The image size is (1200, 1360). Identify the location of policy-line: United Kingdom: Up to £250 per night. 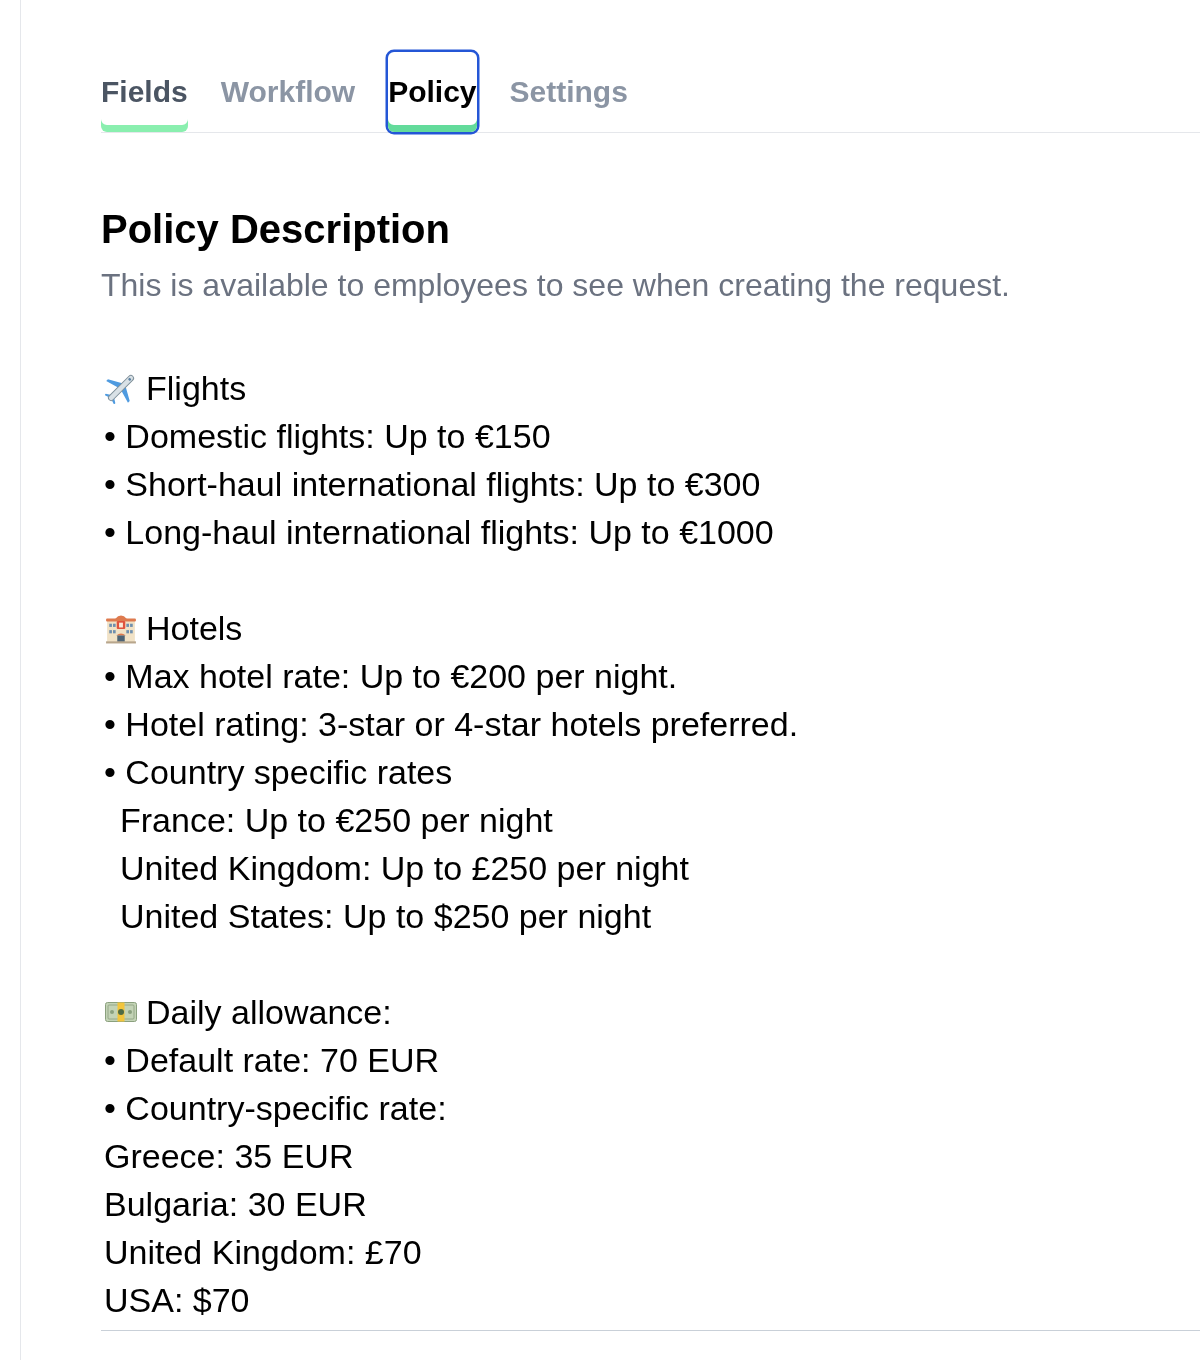
(404, 868).